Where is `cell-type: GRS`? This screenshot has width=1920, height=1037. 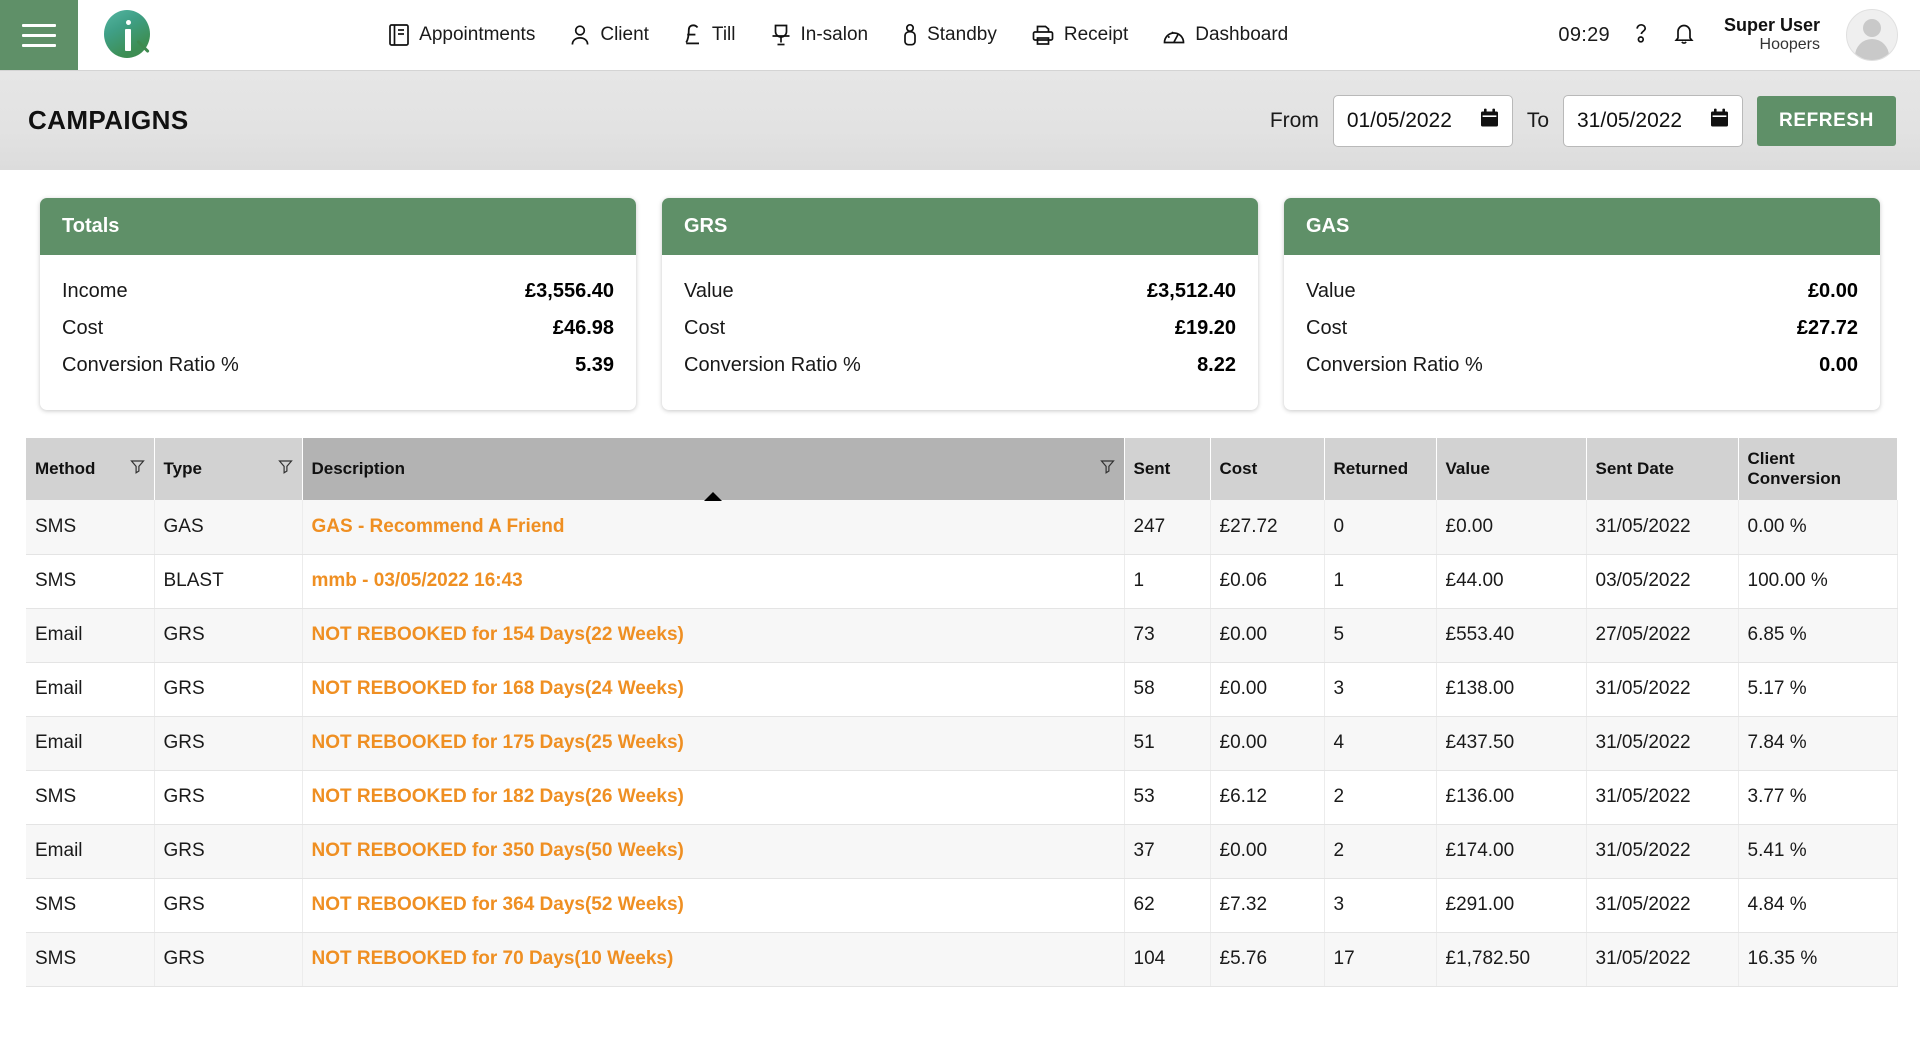
cell-type: GRS is located at coordinates (228, 959).